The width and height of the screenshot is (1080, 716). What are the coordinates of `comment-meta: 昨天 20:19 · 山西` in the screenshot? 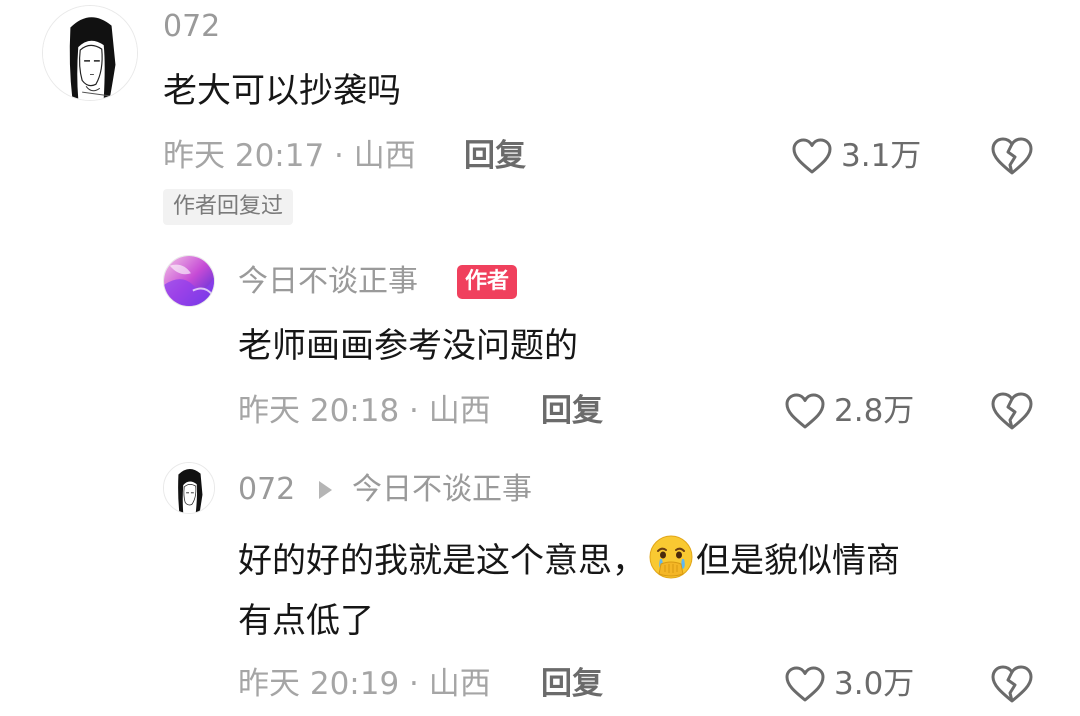 It's located at (364, 684).